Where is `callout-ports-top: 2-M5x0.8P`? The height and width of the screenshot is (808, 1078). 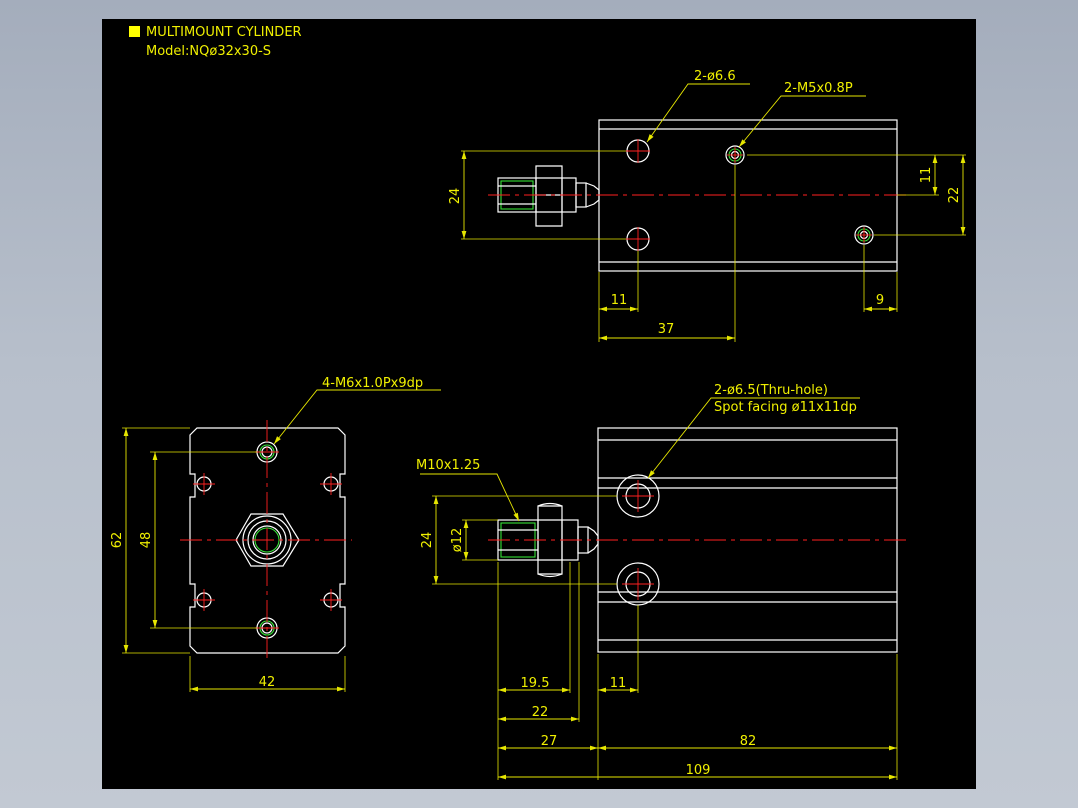
callout-ports-top: 2-M5x0.8P is located at coordinates (818, 88).